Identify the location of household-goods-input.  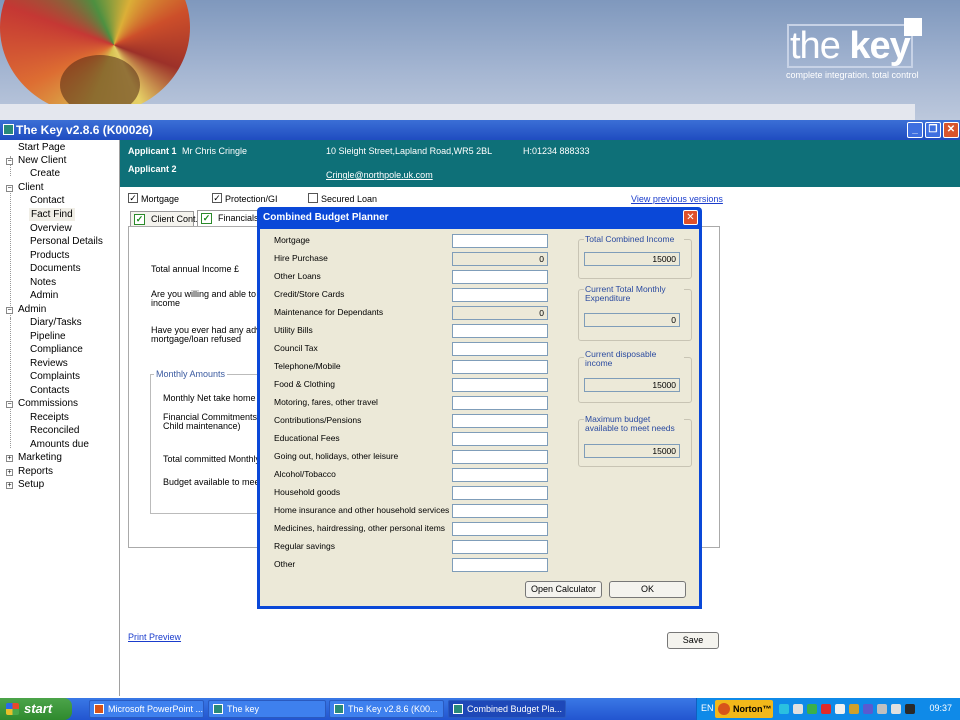
(500, 493).